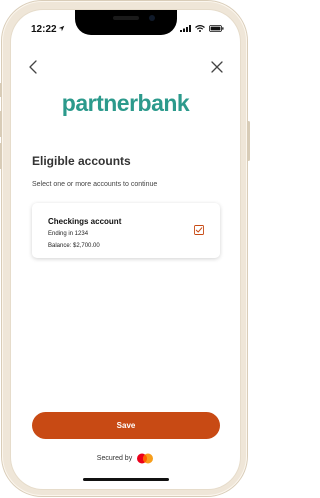 The height and width of the screenshot is (498, 320). Describe the element at coordinates (216, 28) in the screenshot. I see `battery-icon` at that location.